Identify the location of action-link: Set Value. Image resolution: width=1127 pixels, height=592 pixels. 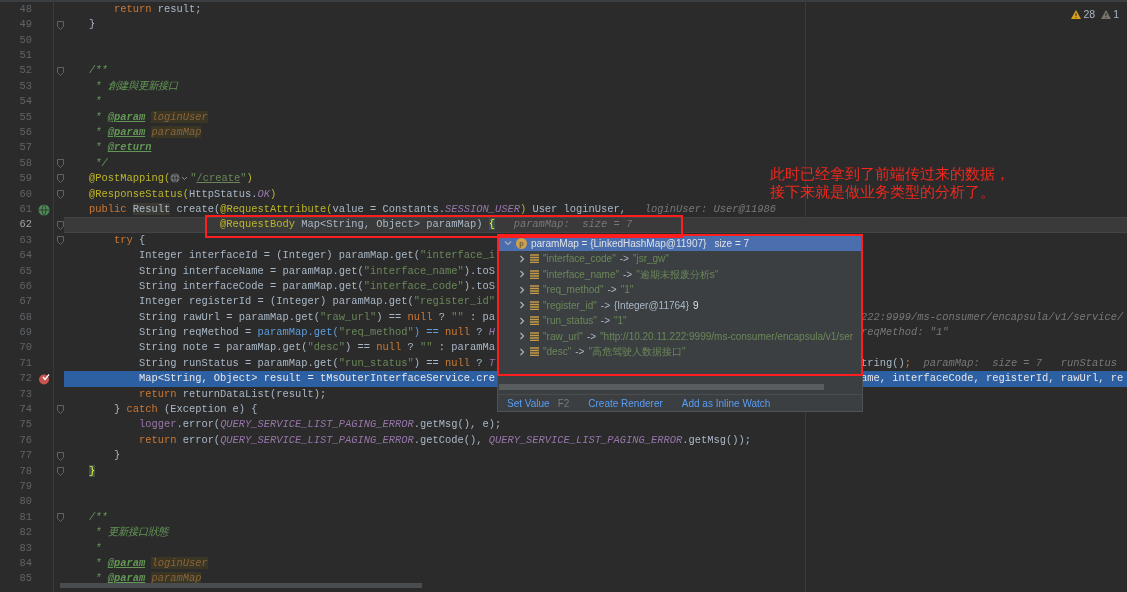
(528, 403).